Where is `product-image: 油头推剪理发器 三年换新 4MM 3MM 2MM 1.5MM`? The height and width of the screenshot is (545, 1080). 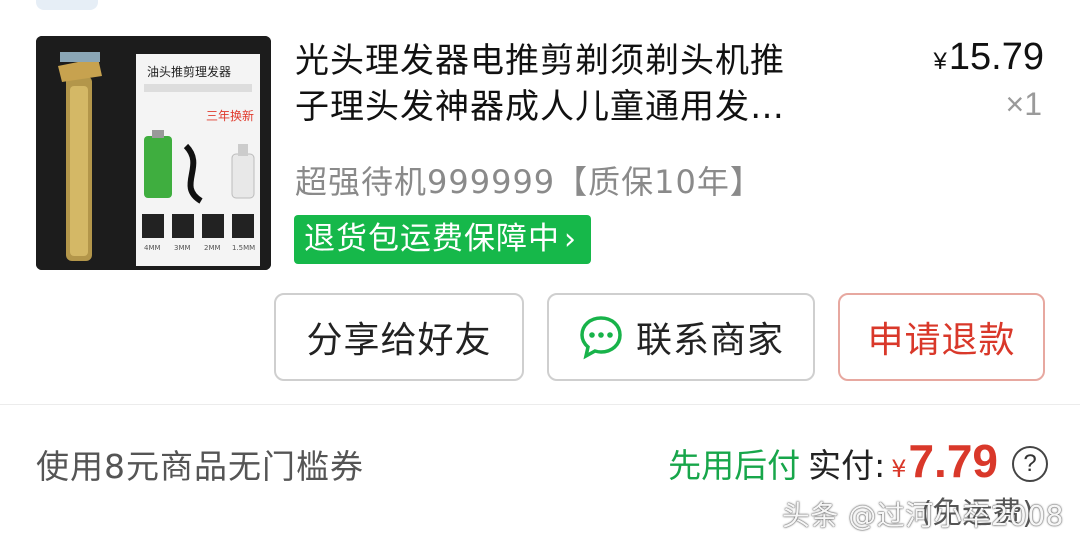 product-image: 油头推剪理发器 三年换新 4MM 3MM 2MM 1.5MM is located at coordinates (153, 153).